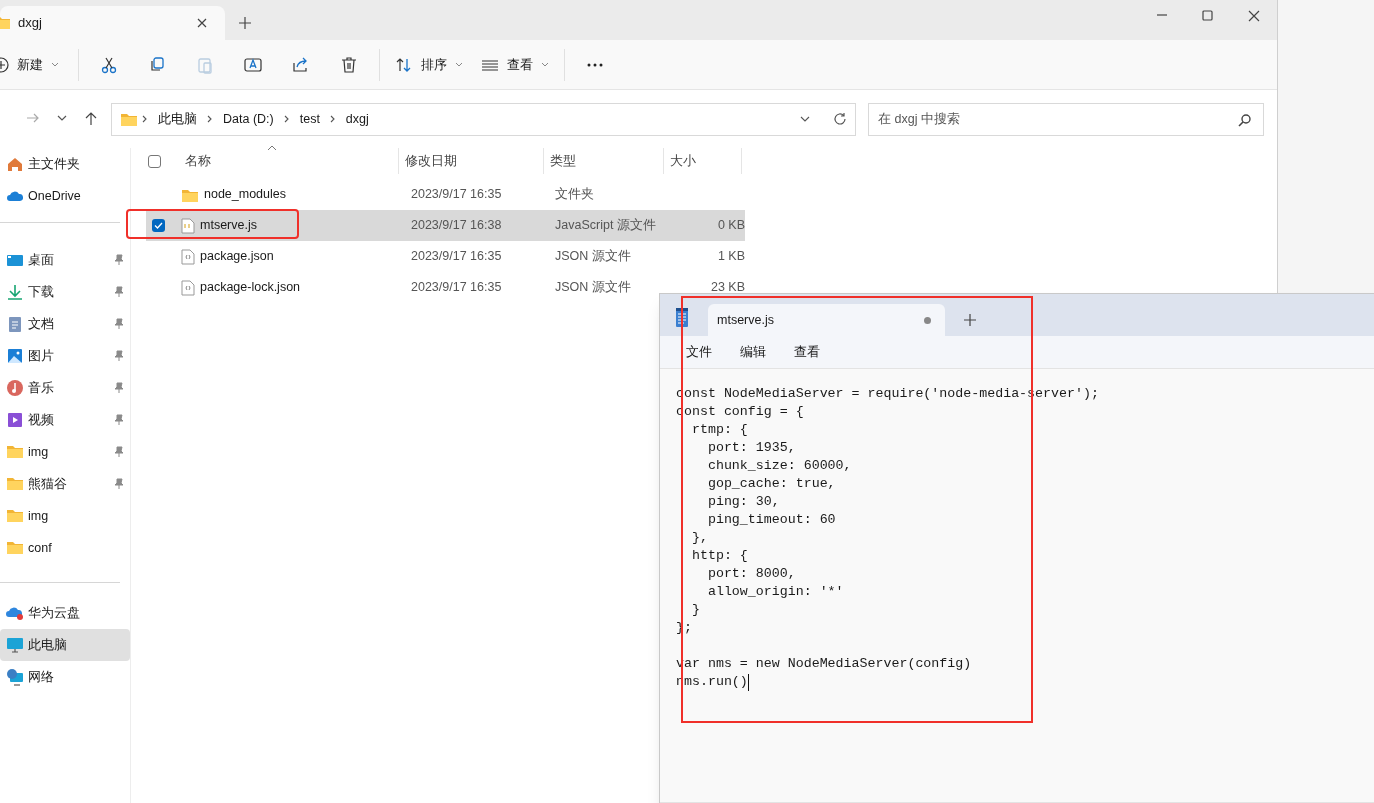 The height and width of the screenshot is (803, 1374). I want to click on file-row: package-lock.json 2023/9/17 16:35 JSON 源文件 23 KB, so click(445, 287).